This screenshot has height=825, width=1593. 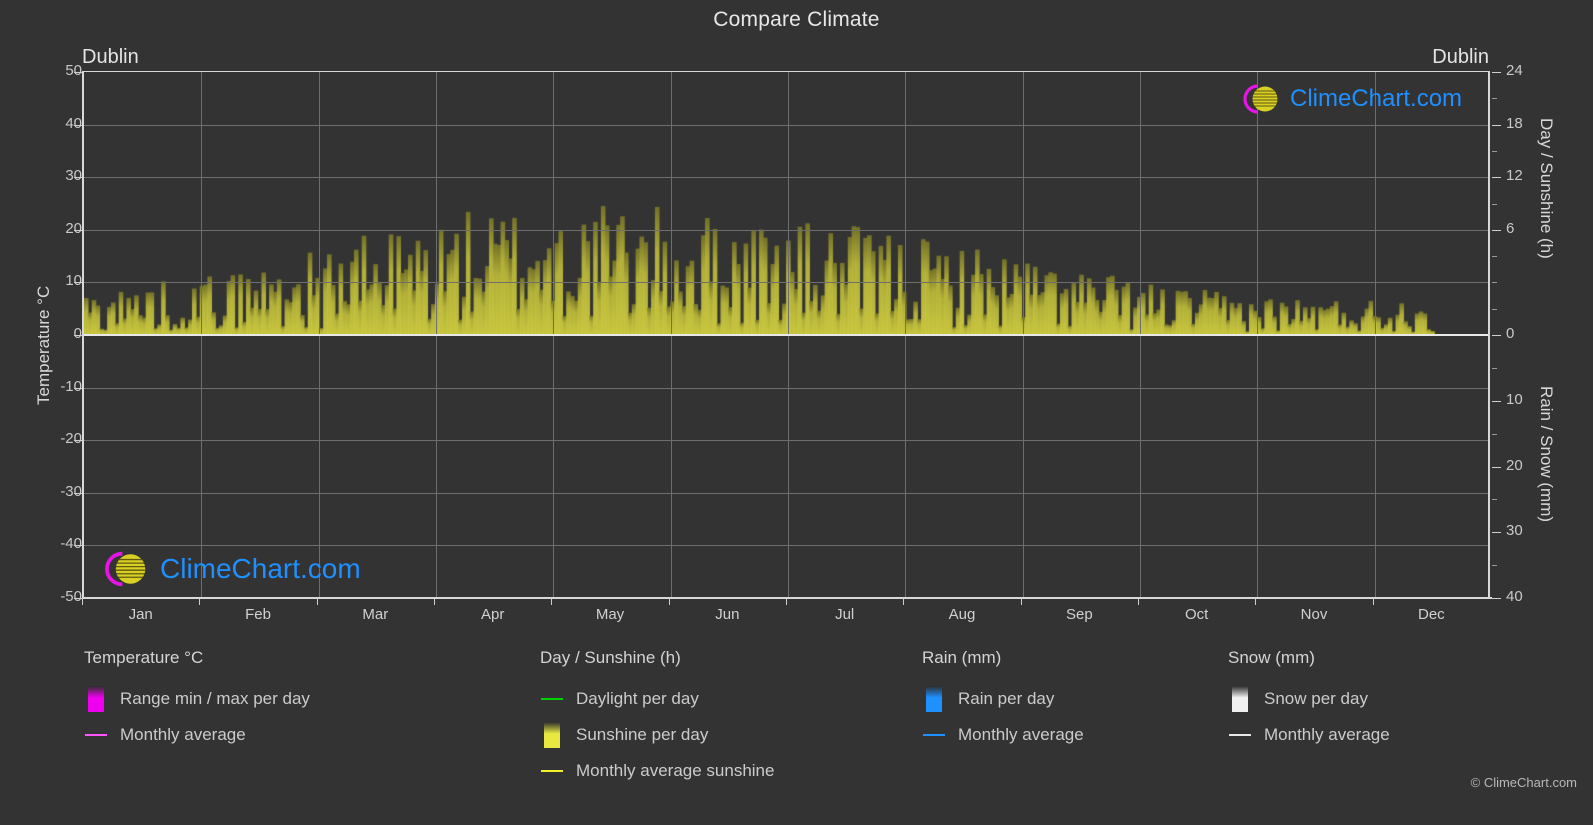 What do you see at coordinates (1523, 782) in the screenshot?
I see `copyright-notice: © ClimeChart.com` at bounding box center [1523, 782].